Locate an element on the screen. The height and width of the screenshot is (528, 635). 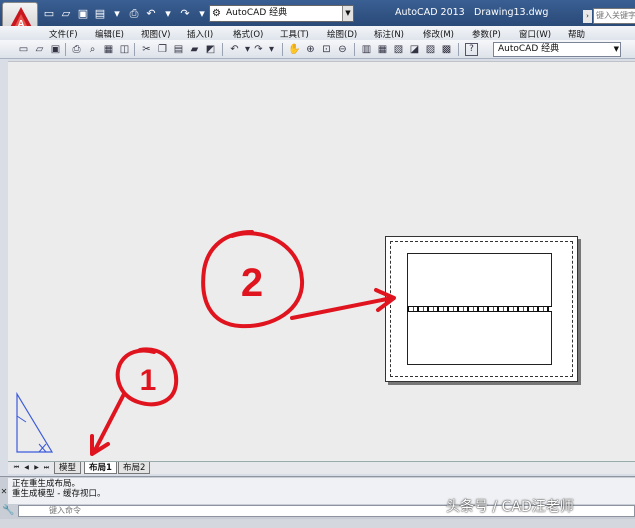
pan-icon: ✋ is located at coordinates (294, 49).